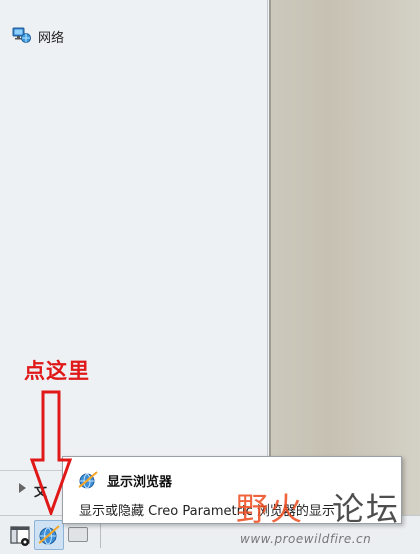 The width and height of the screenshot is (420, 554). I want to click on tooltip-description: 显示或隐藏 Creo Parametric 浏览器的显示, so click(207, 511).